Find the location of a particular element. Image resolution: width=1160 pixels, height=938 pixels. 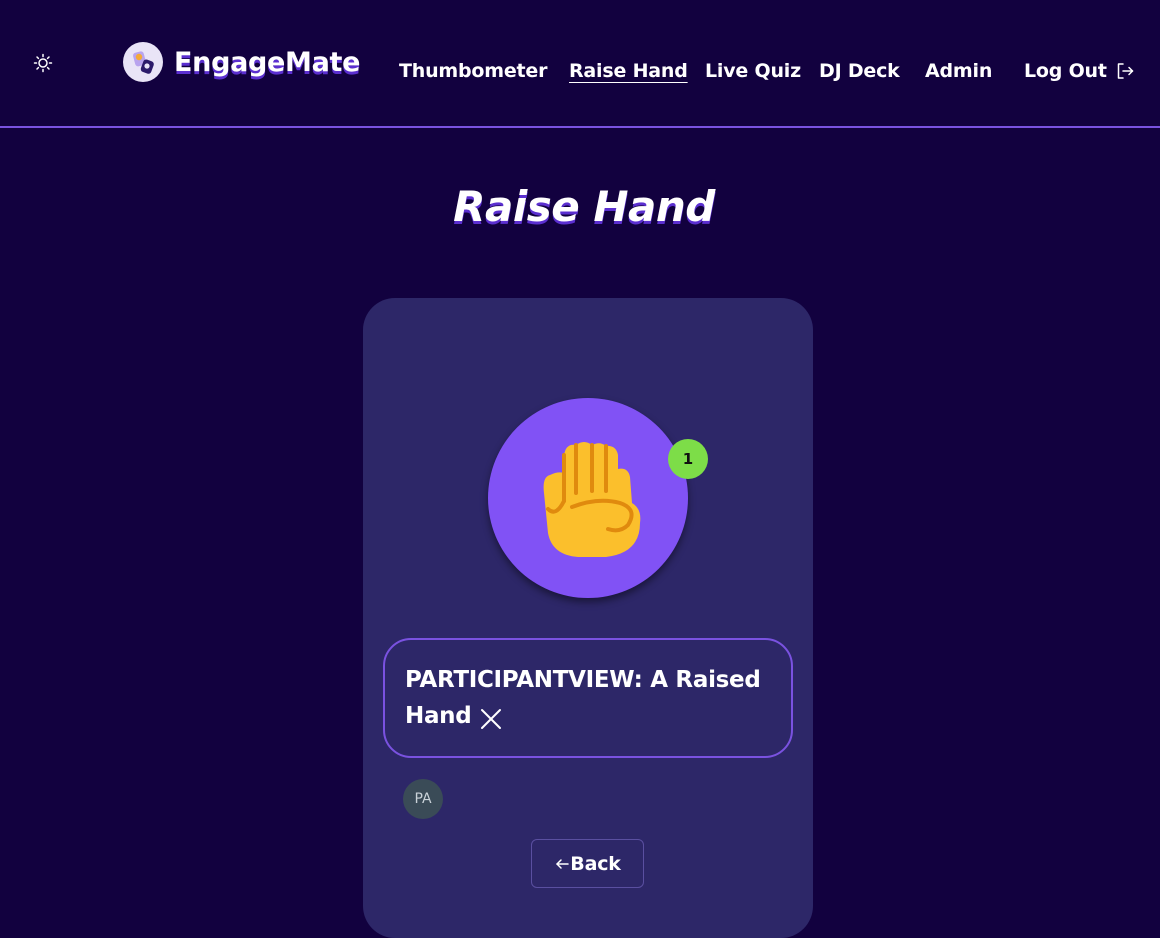

nav-item-dj-deck: DJ Deck is located at coordinates (859, 71).